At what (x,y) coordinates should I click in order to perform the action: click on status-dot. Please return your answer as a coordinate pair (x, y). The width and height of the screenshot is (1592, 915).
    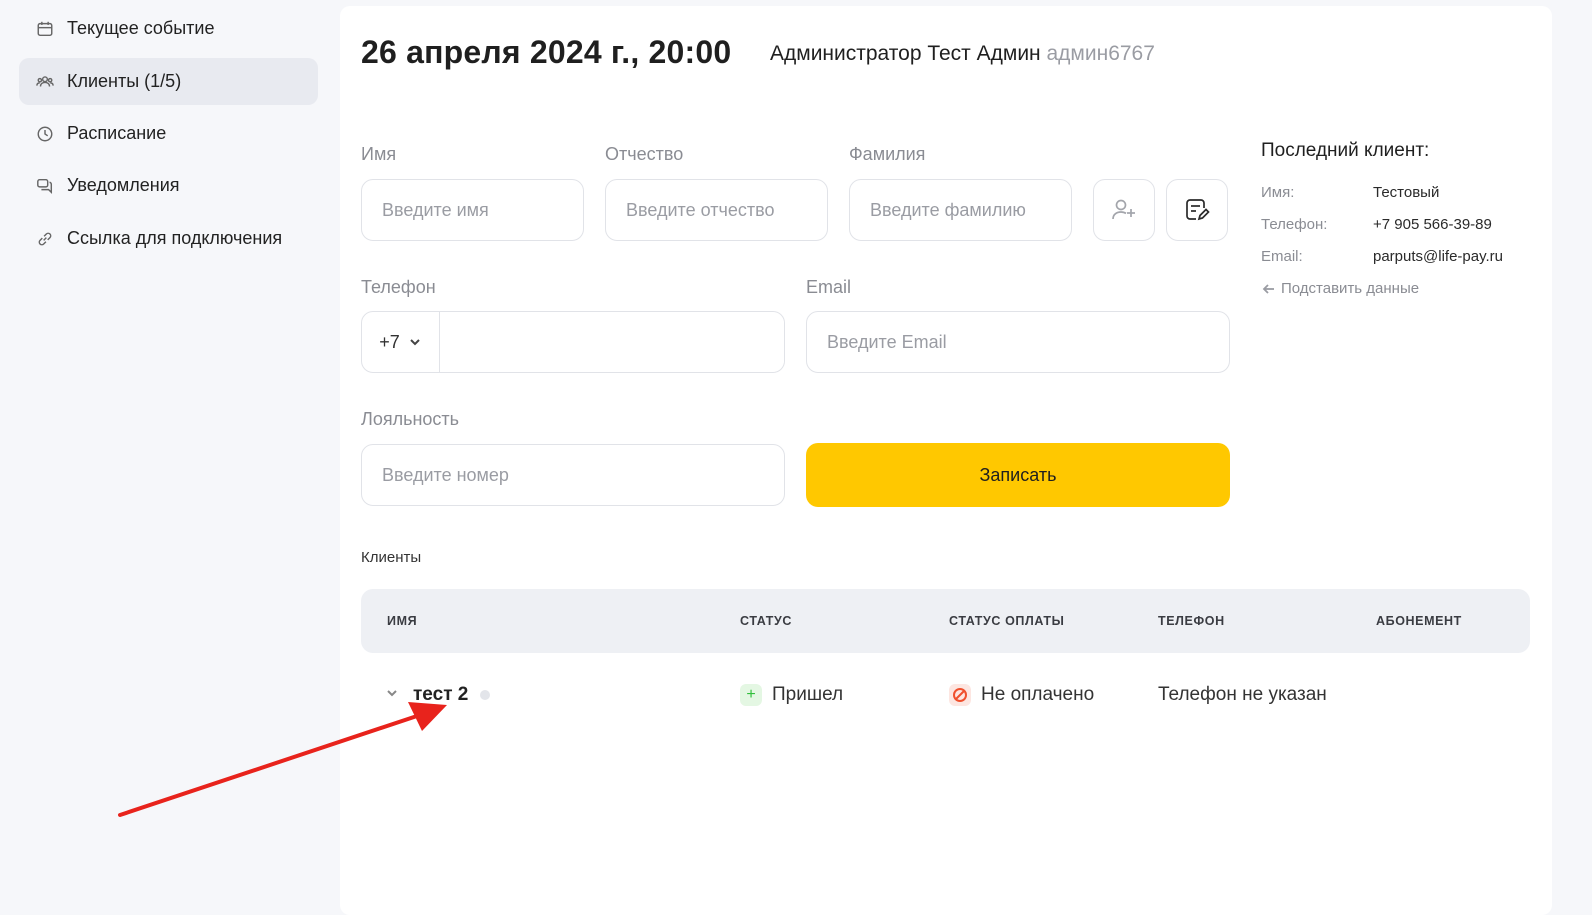
    Looking at the image, I should click on (485, 695).